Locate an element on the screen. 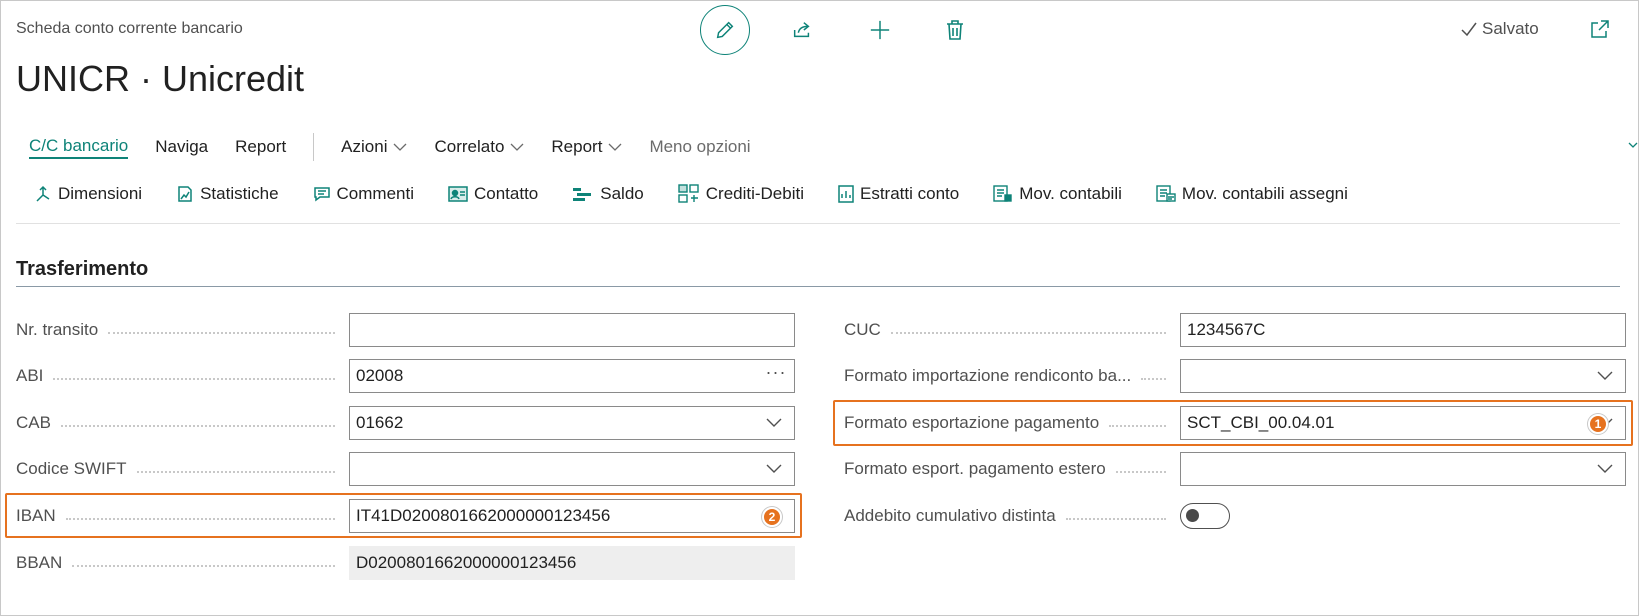 Image resolution: width=1639 pixels, height=616 pixels. action-statistics: Statistiche is located at coordinates (227, 194).